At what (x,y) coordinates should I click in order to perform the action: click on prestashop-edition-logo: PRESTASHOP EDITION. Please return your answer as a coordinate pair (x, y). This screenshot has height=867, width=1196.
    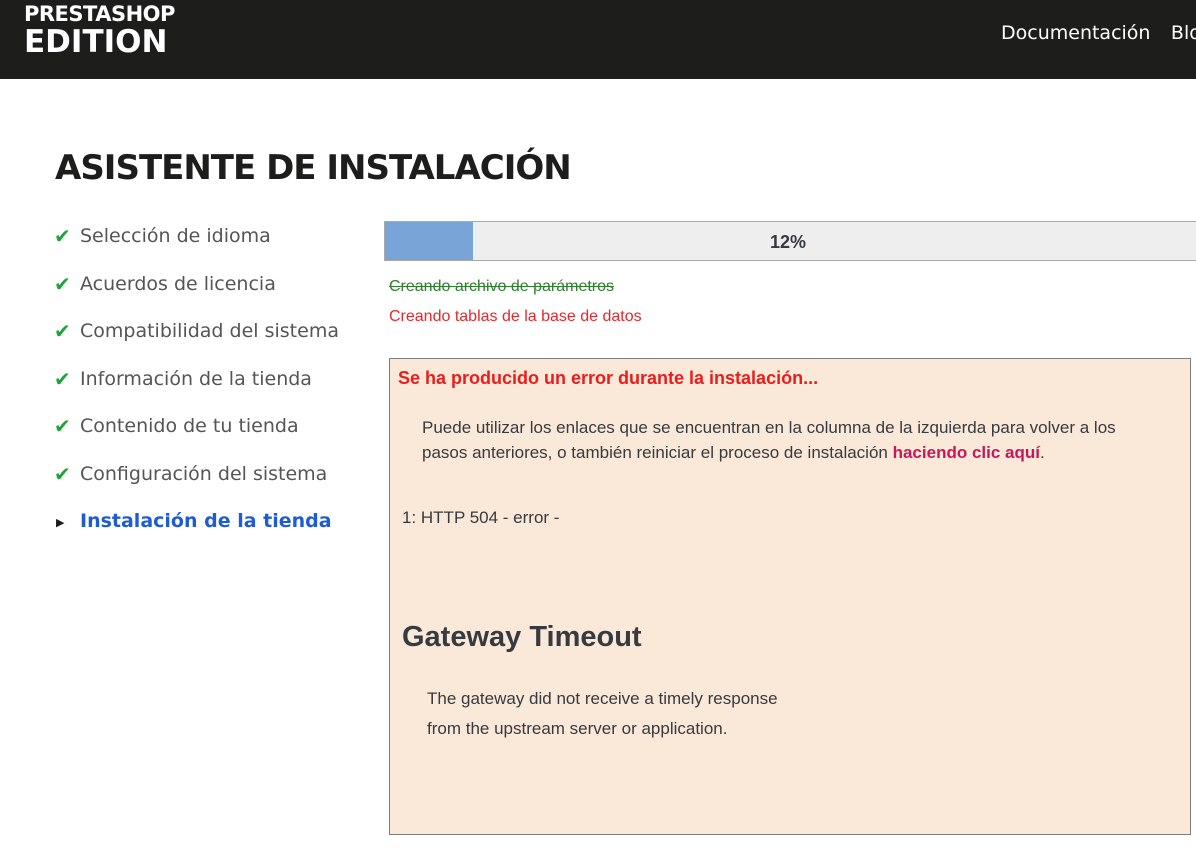
    Looking at the image, I should click on (99, 31).